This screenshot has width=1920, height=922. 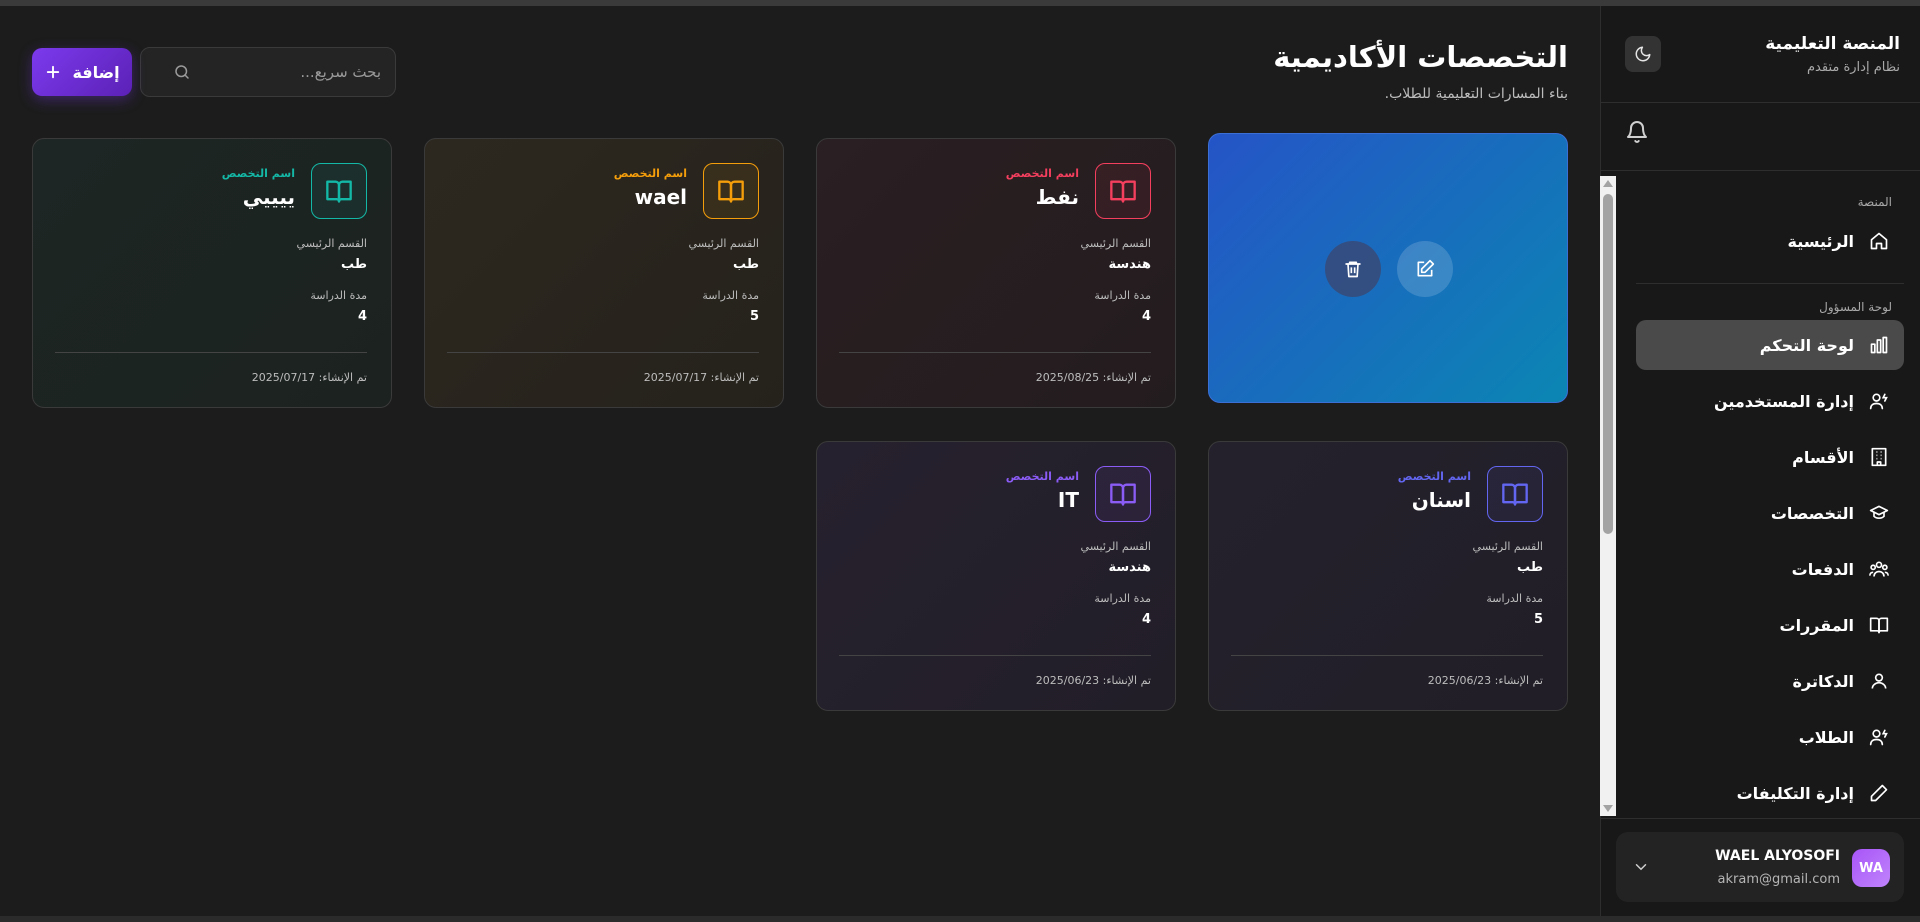 What do you see at coordinates (1067, 377) in the screenshot?
I see `created-value: 2025/08/25` at bounding box center [1067, 377].